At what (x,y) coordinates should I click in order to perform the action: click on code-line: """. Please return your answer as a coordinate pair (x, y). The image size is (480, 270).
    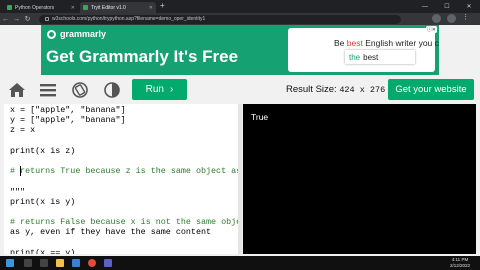
    Looking at the image, I should click on (18, 191).